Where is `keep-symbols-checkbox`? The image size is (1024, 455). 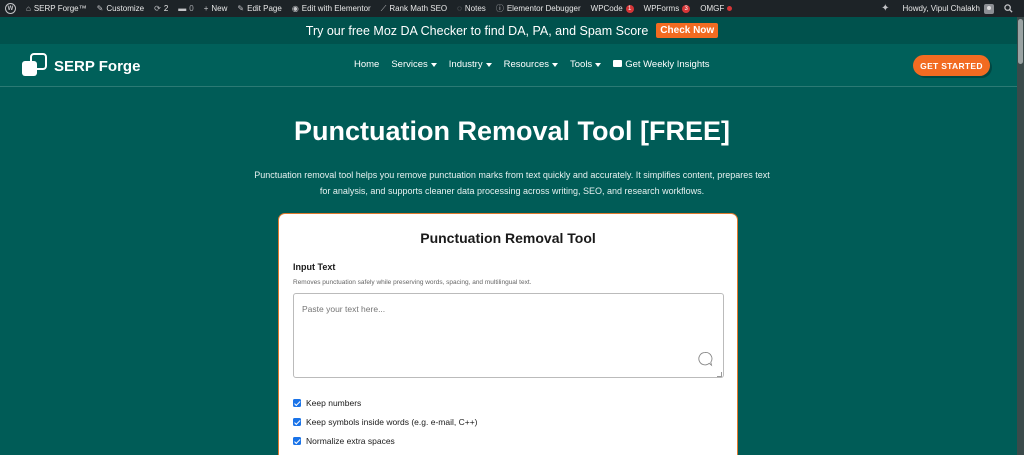 keep-symbols-checkbox is located at coordinates (297, 422).